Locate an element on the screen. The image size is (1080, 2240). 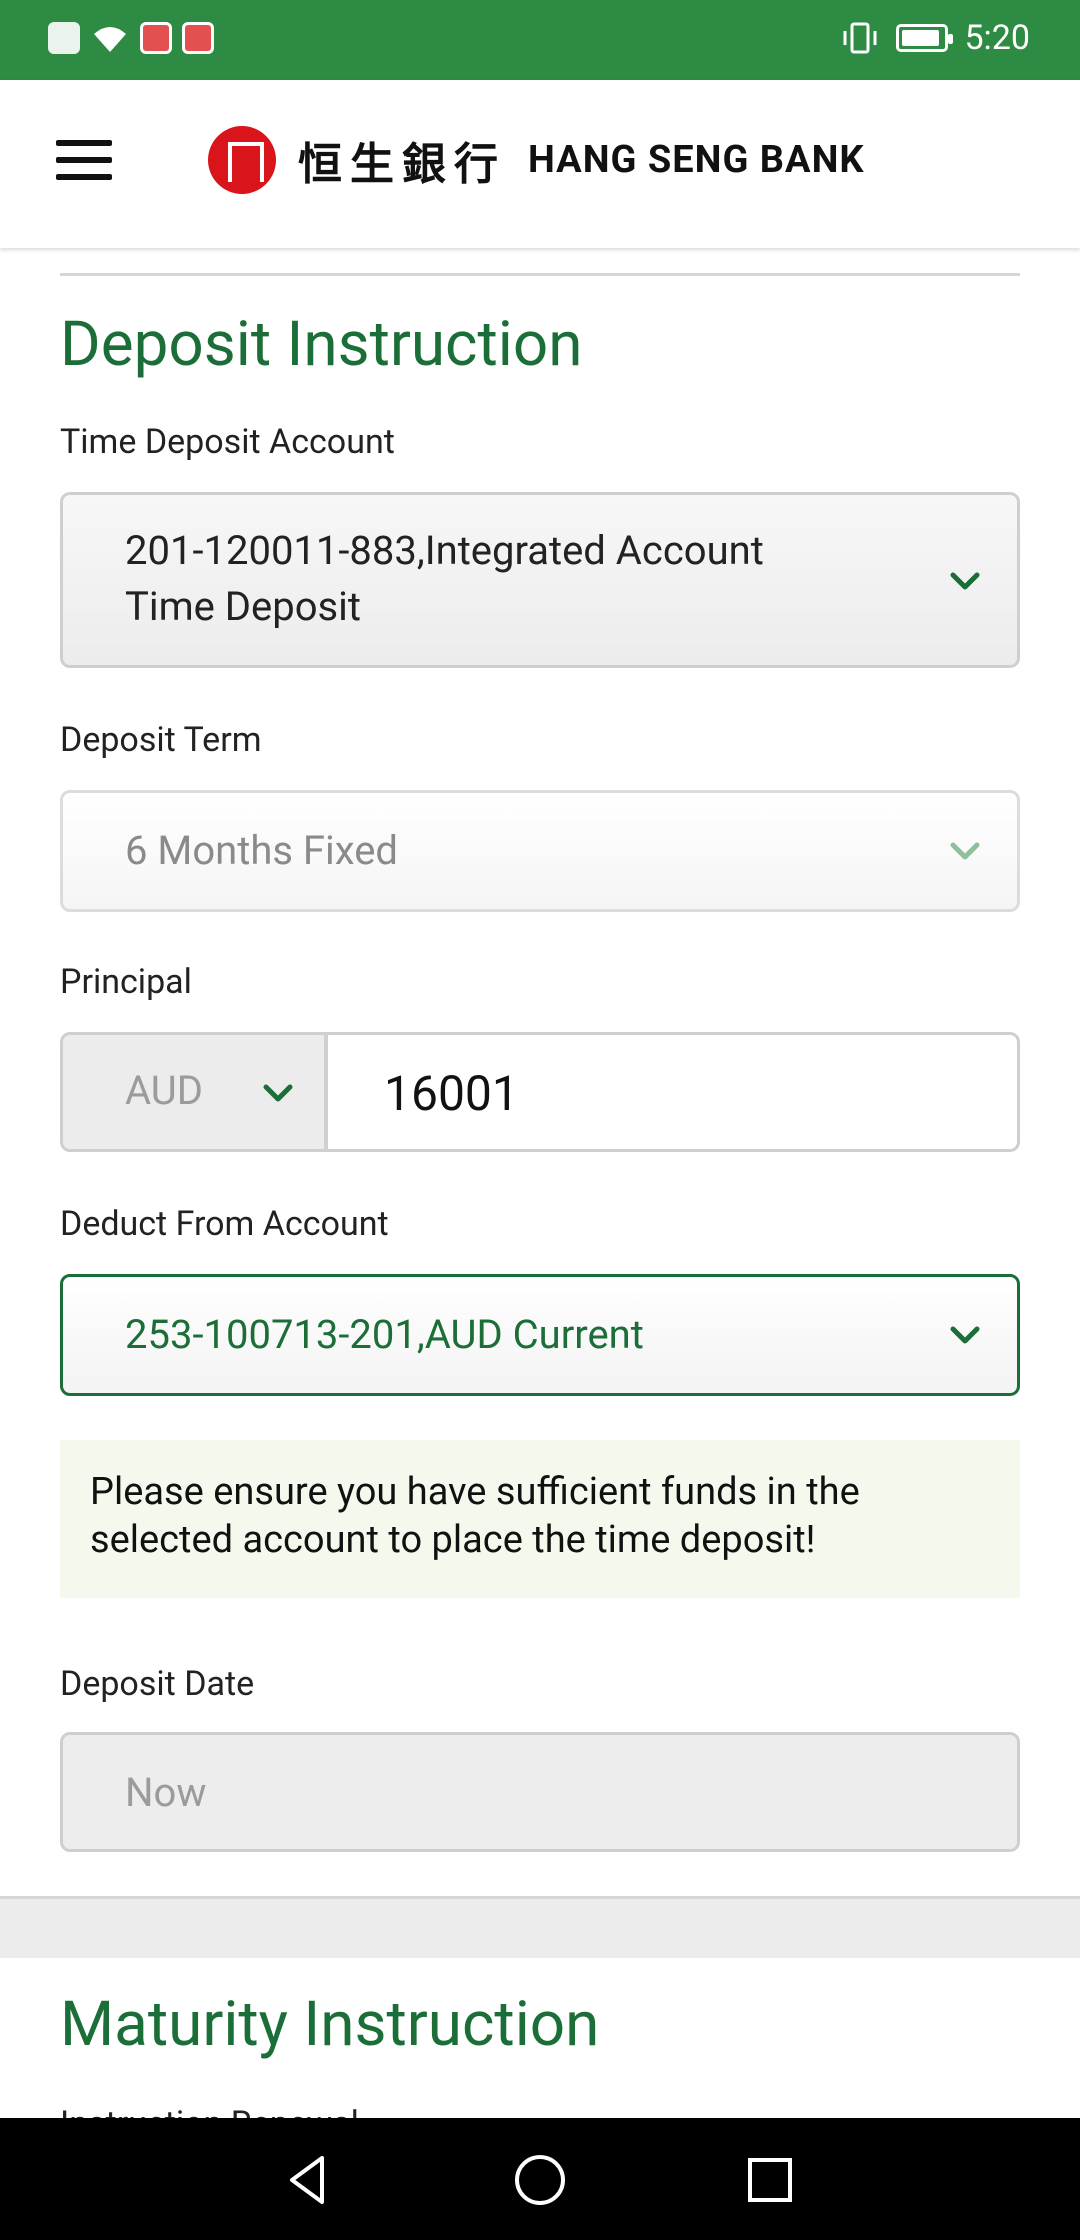
time-deposit-account-value-line2: Time Deposit is located at coordinates (243, 606).